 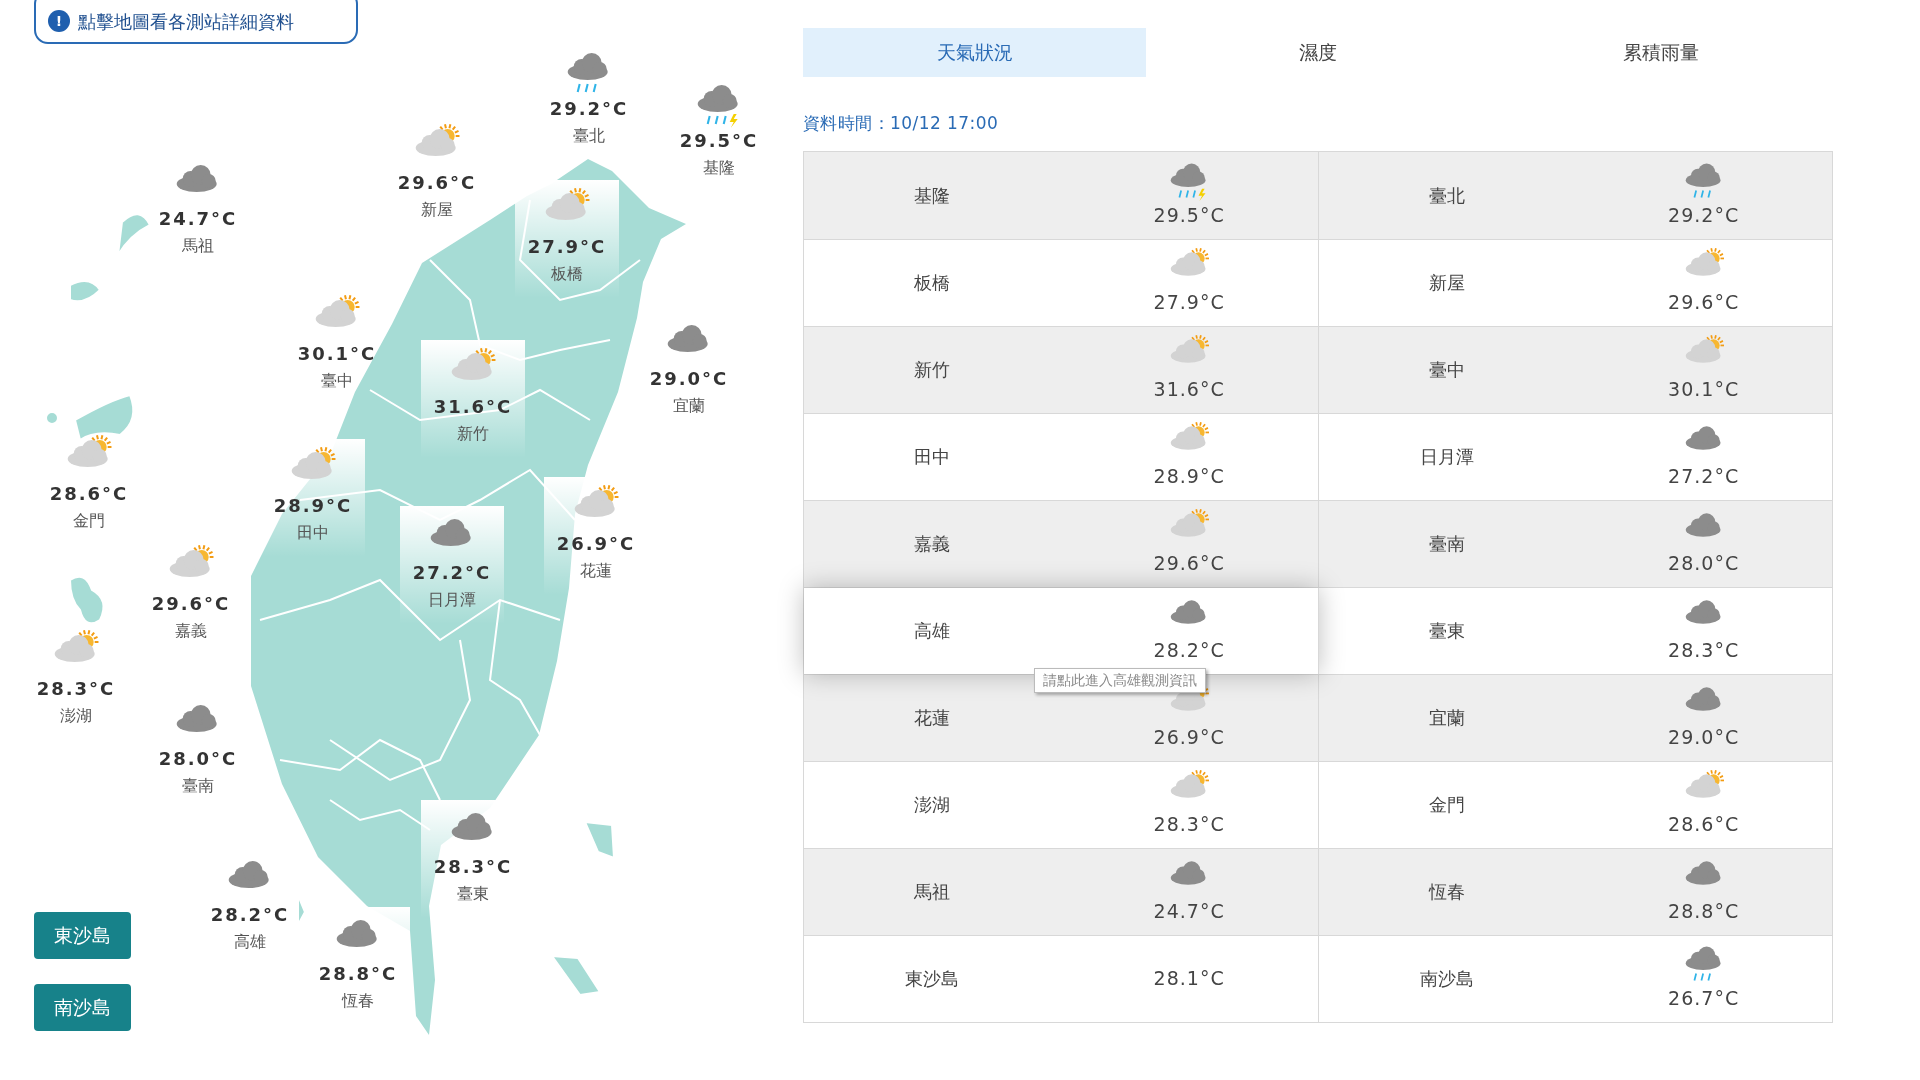 I want to click on temperature: 27.9°C, so click(x=1189, y=303).